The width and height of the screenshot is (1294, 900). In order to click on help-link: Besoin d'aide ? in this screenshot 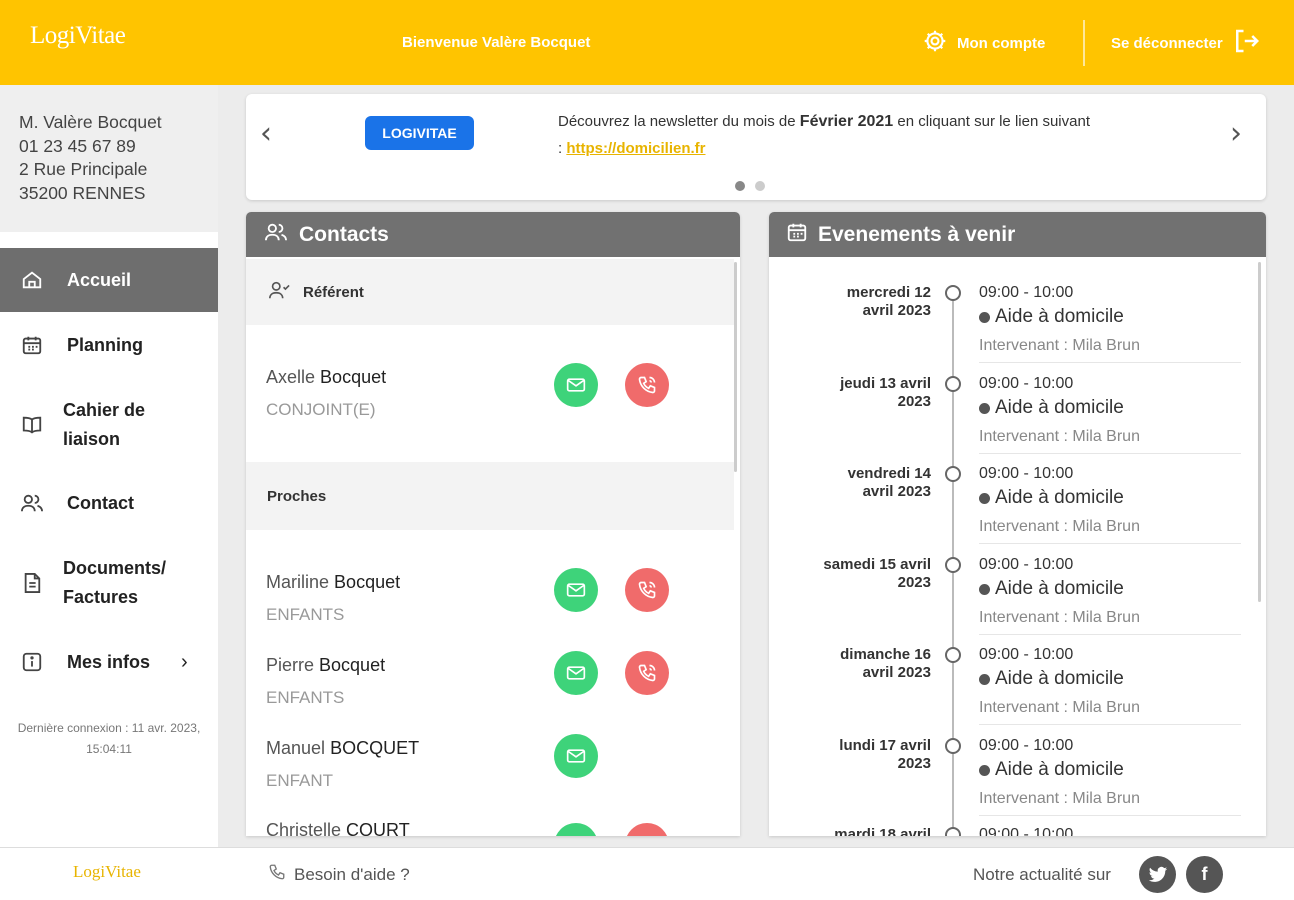, I will do `click(339, 874)`.